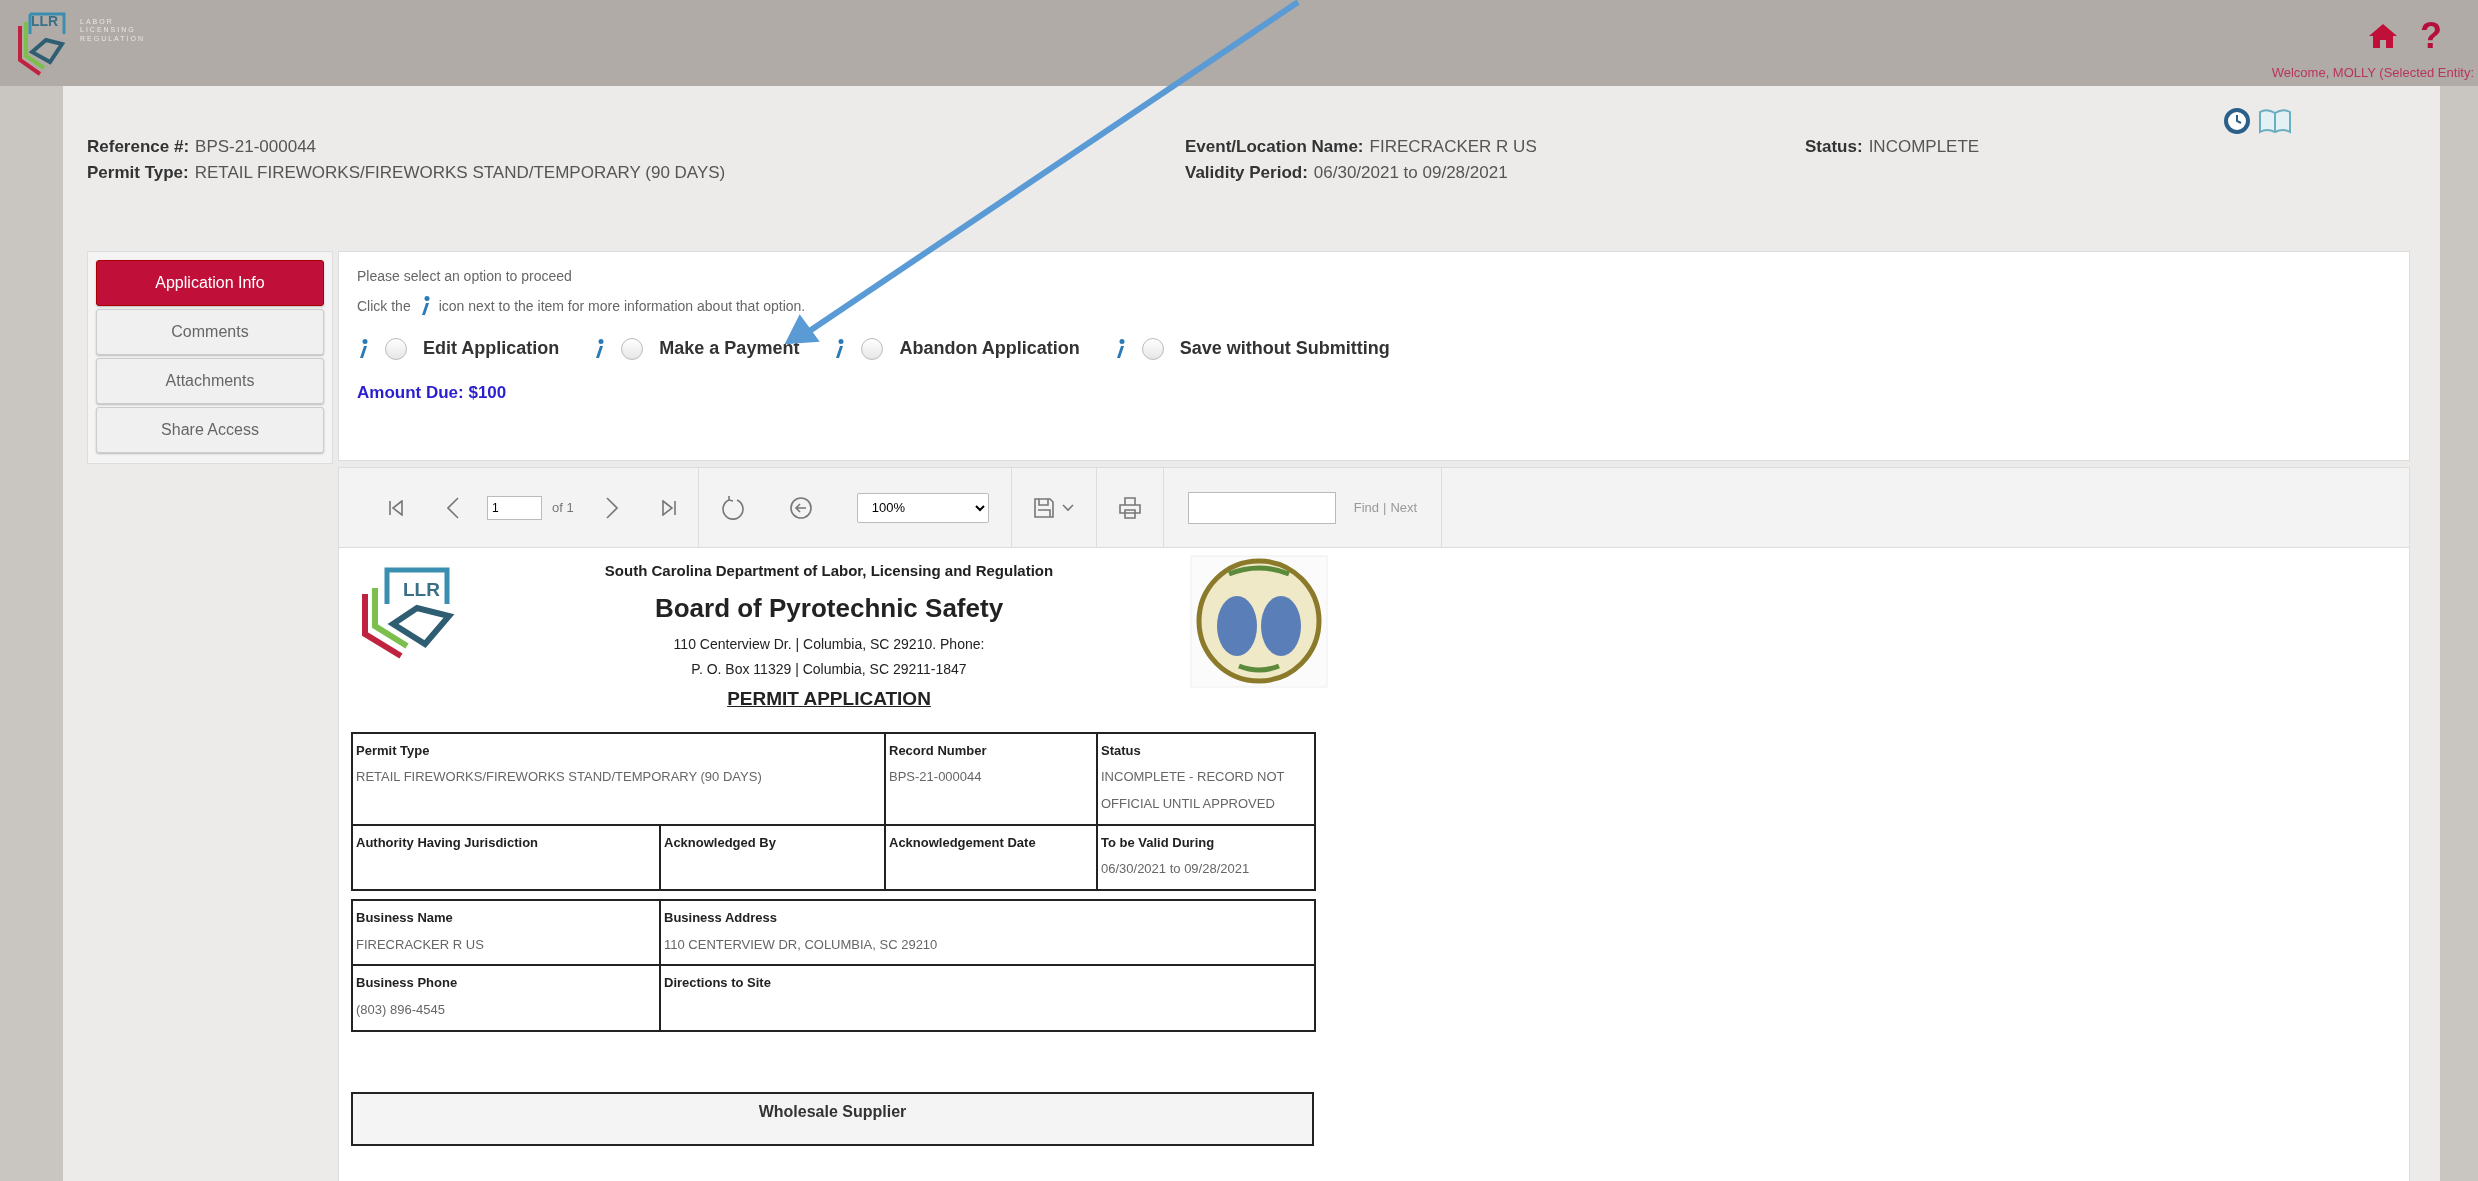  Describe the element at coordinates (1274, 146) in the screenshot. I see `field-label: Event/Location Name:` at that location.